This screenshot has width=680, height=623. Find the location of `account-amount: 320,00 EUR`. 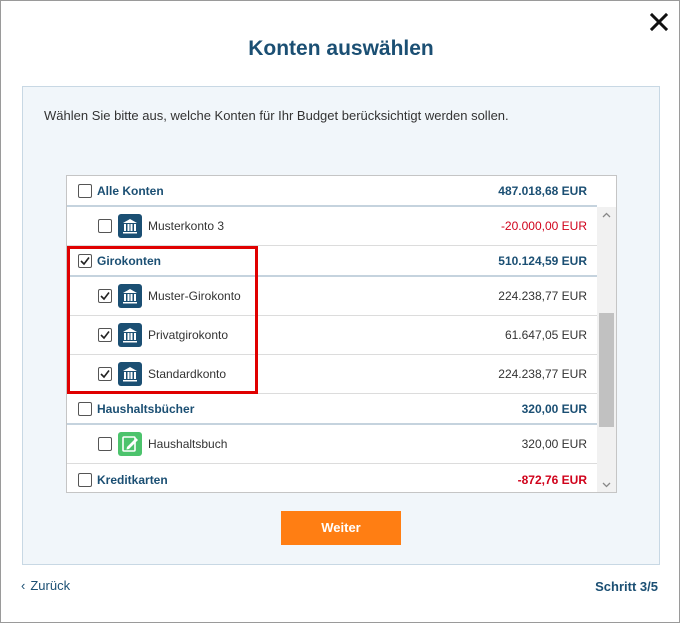

account-amount: 320,00 EUR is located at coordinates (554, 444).